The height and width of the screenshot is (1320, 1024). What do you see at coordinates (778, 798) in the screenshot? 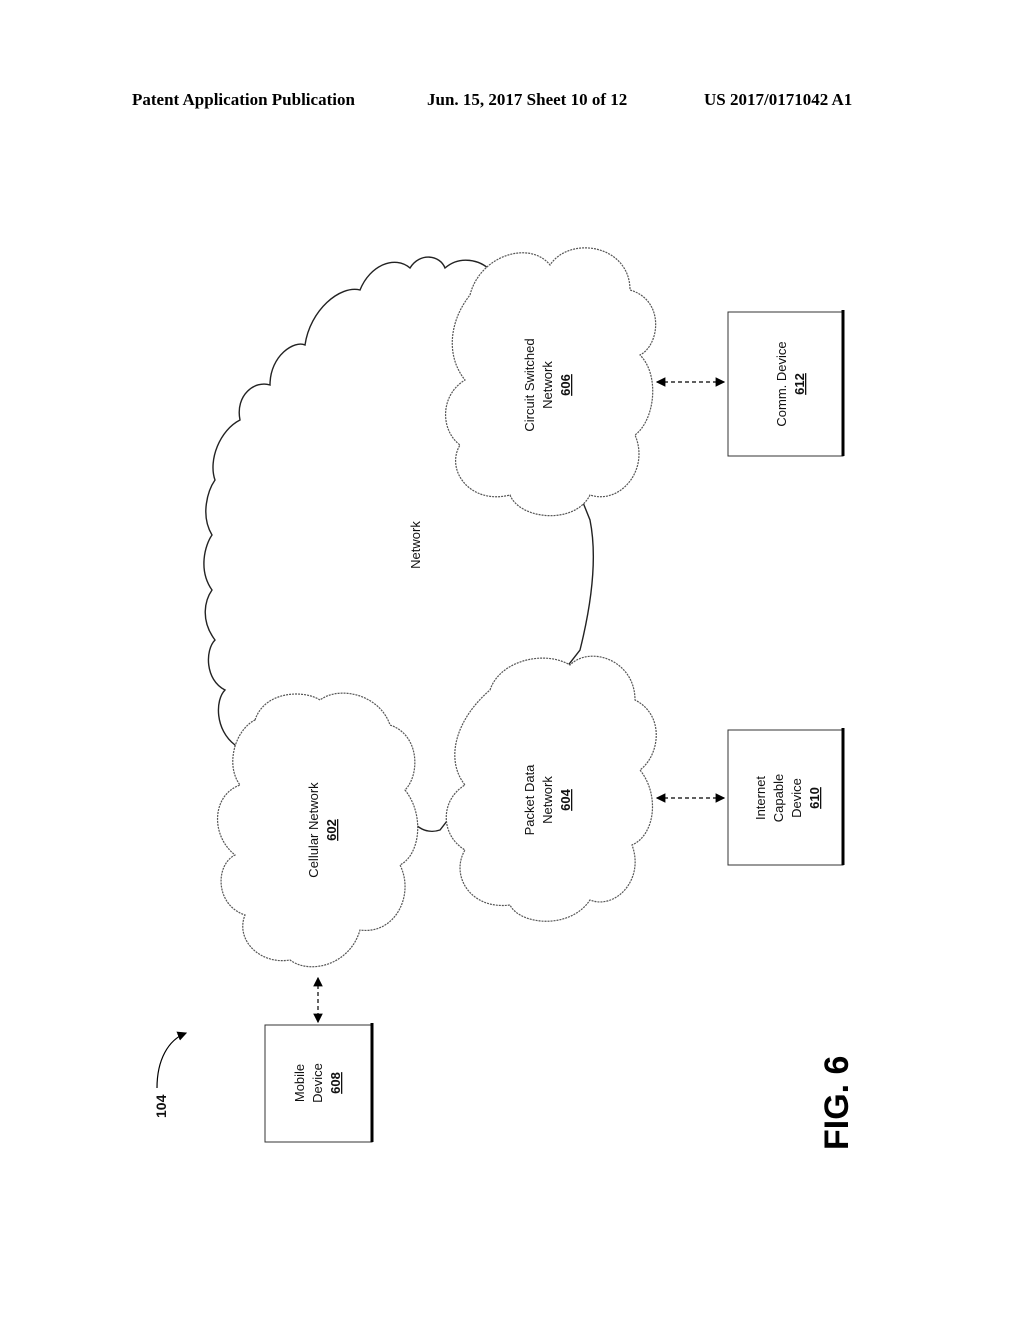
I see `internet-line2: Capable` at bounding box center [778, 798].